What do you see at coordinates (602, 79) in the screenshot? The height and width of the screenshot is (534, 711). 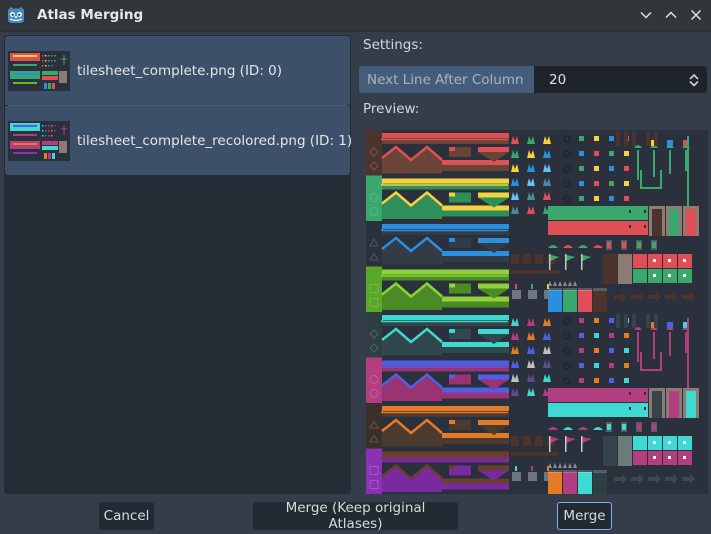 I see `column-count-input` at bounding box center [602, 79].